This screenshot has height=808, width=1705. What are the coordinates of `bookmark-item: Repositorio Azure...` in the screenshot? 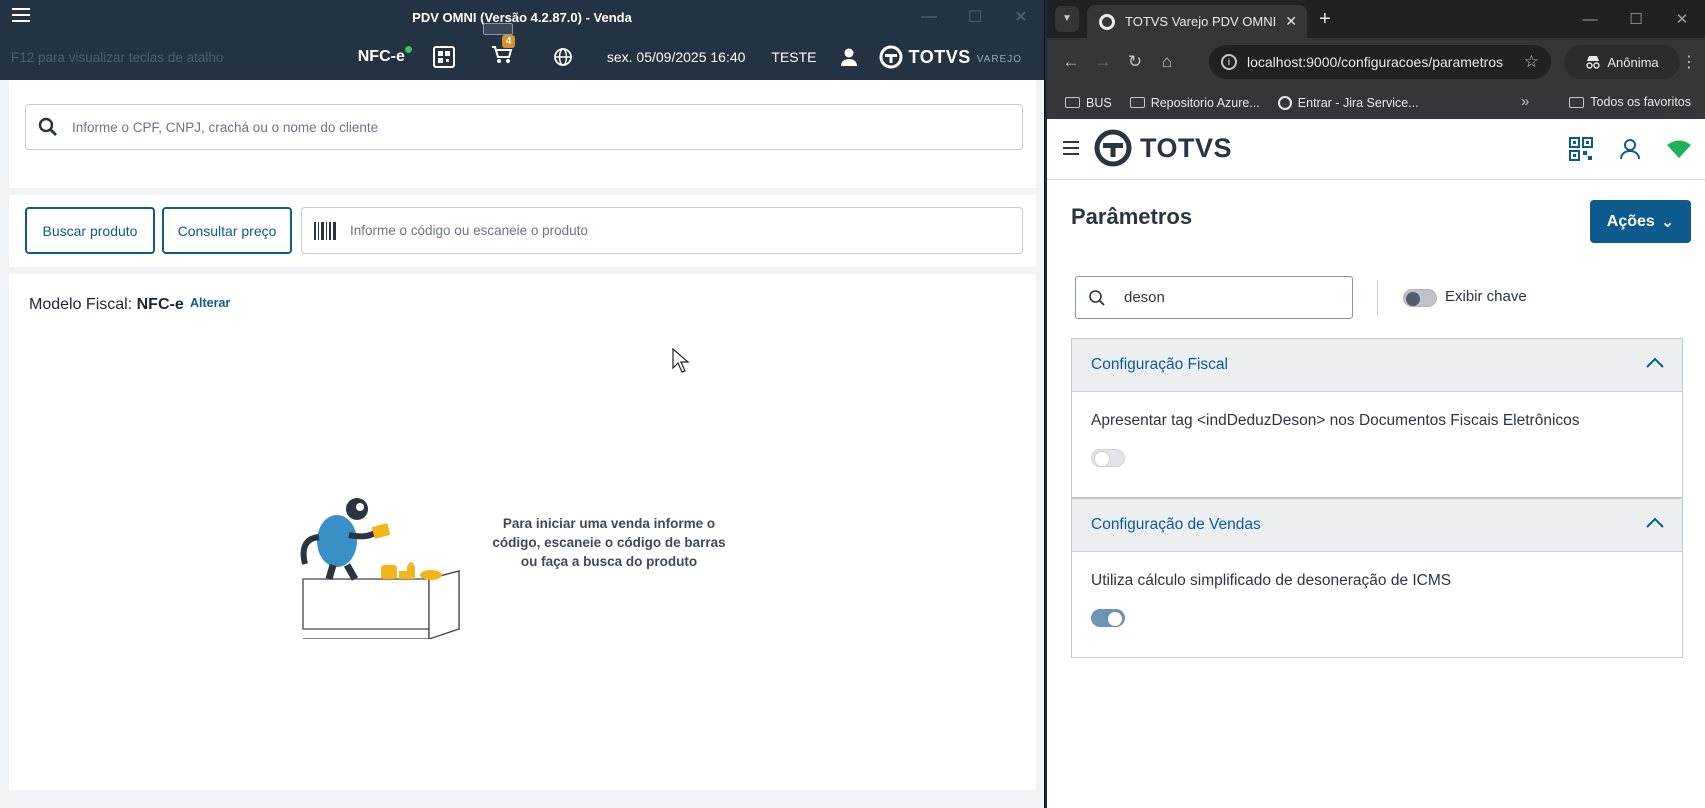 It's located at (1194, 103).